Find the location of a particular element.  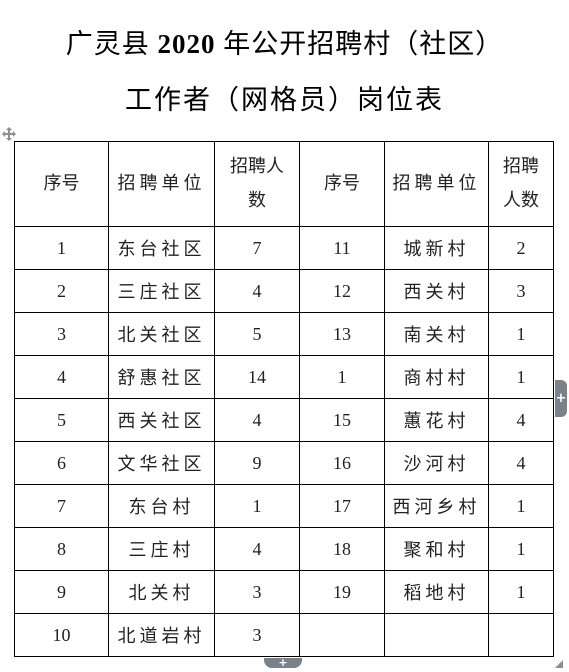

unit-cell: 商村村 is located at coordinates (436, 377).